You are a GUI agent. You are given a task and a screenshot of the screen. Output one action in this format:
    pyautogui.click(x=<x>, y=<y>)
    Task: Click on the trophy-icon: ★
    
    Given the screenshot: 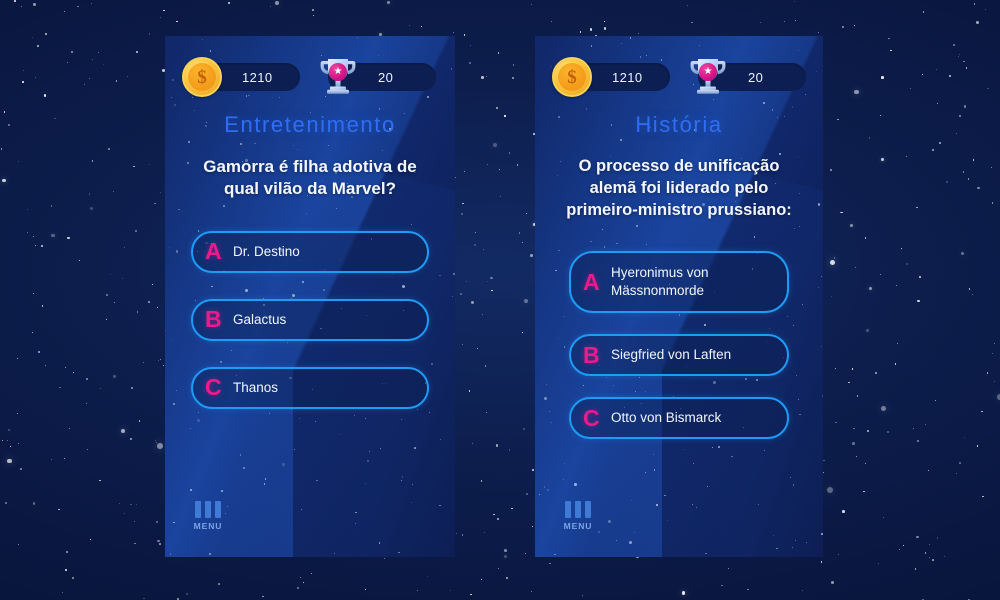 What is the action you would take?
    pyautogui.click(x=338, y=75)
    